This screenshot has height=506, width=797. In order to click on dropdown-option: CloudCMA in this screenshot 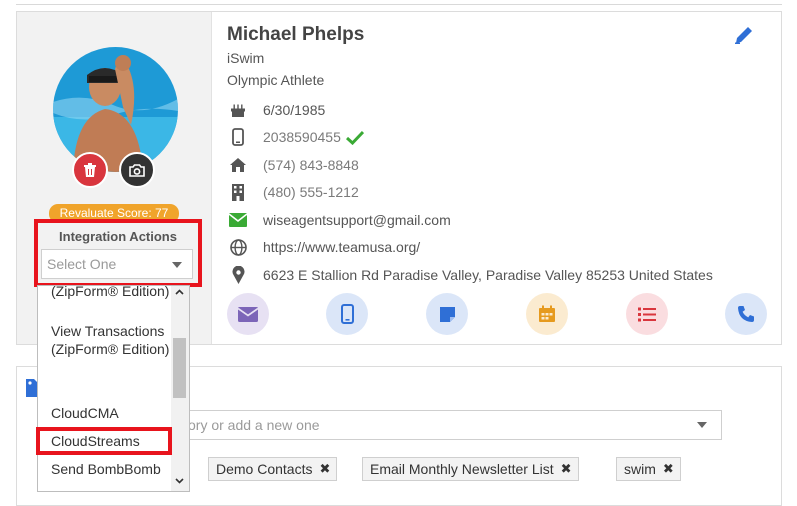, I will do `click(112, 413)`.